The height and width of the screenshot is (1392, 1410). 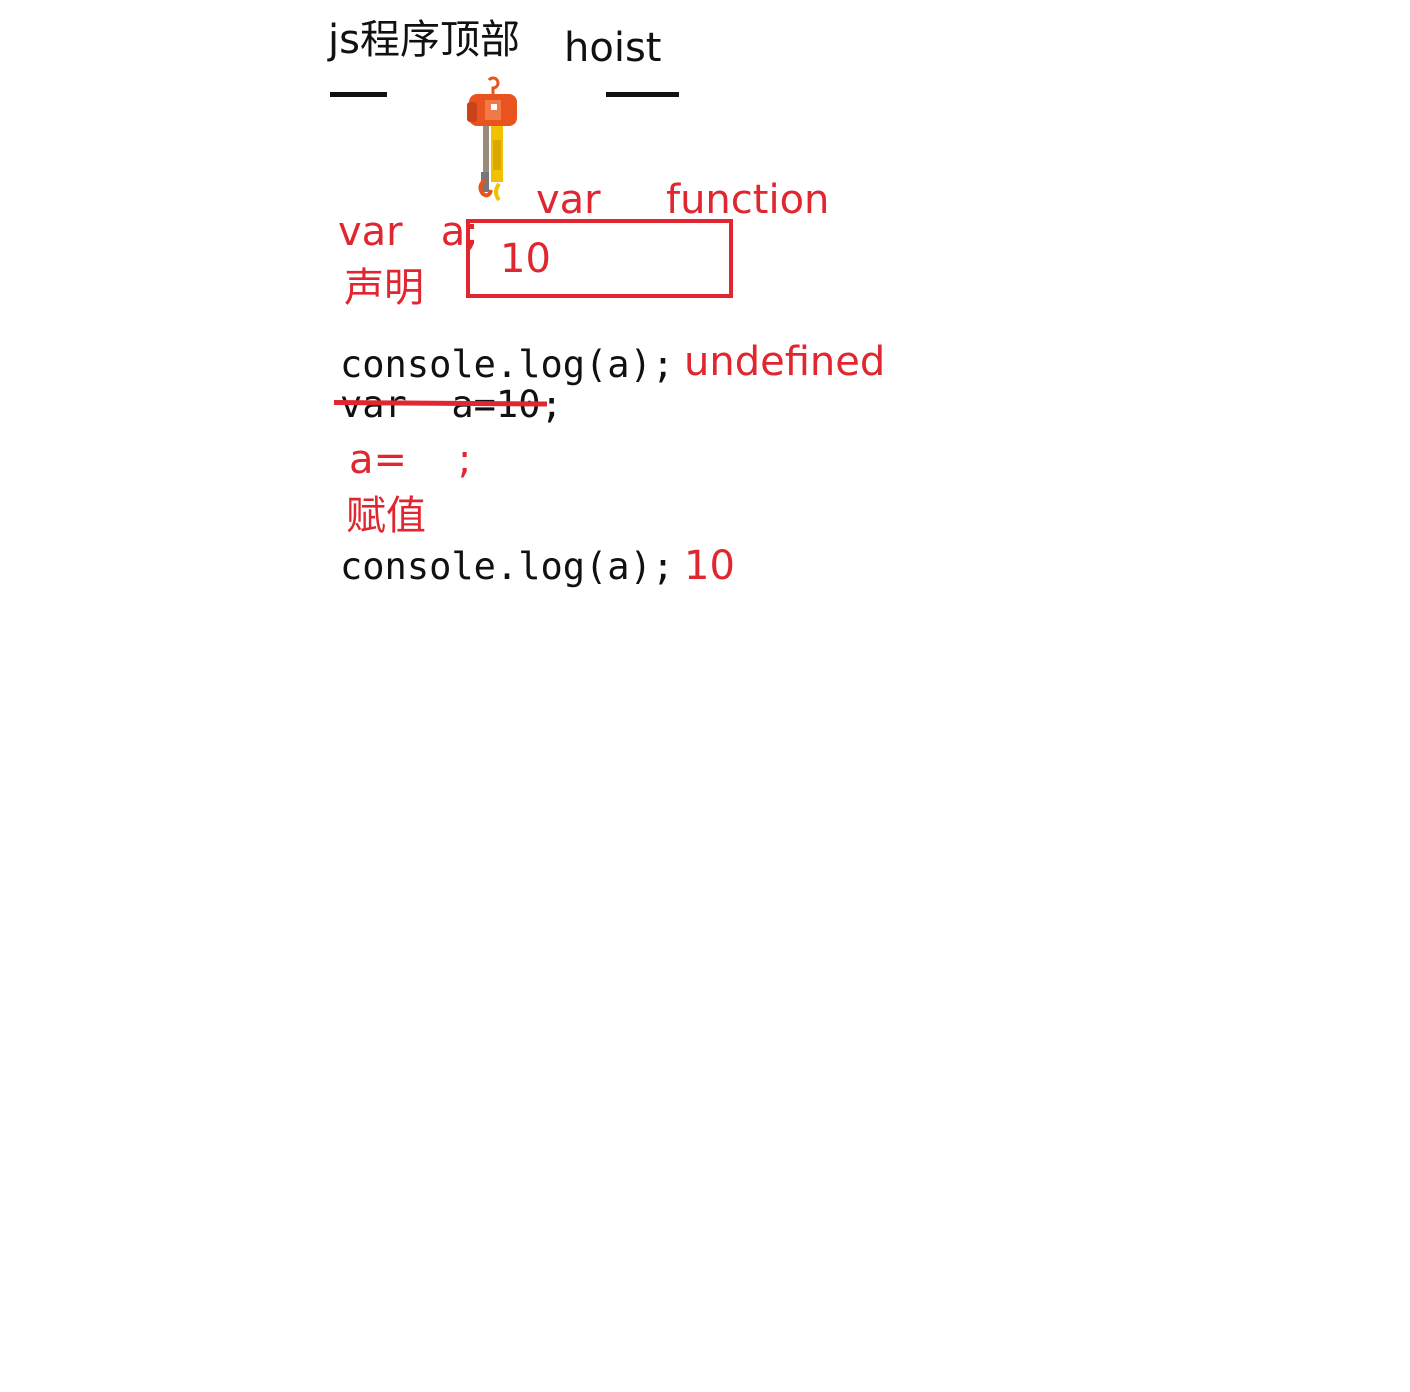 What do you see at coordinates (525, 259) in the screenshot?
I see `hoisted-value: 10` at bounding box center [525, 259].